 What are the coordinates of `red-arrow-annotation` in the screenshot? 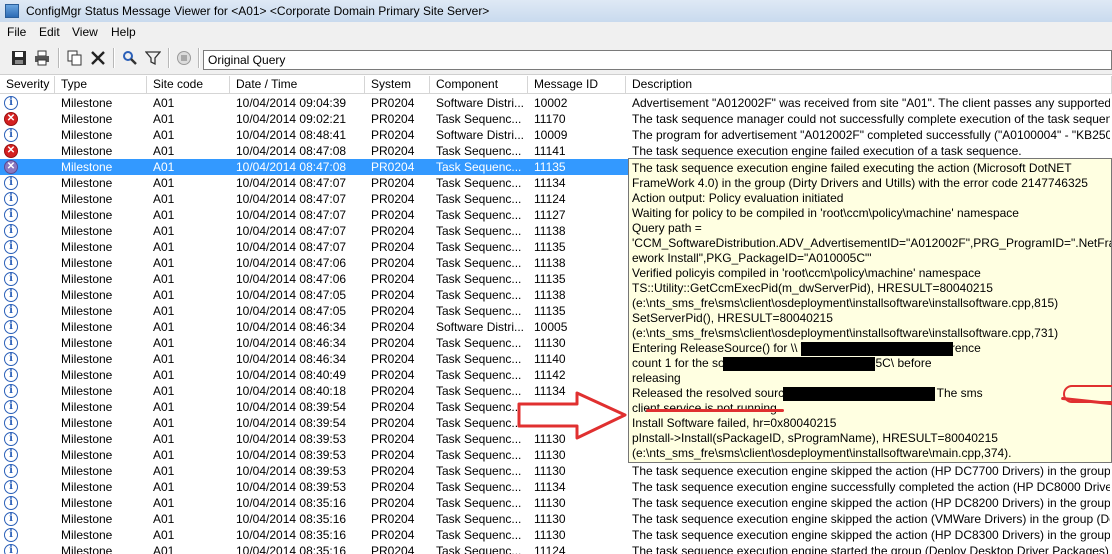 It's located at (572, 415).